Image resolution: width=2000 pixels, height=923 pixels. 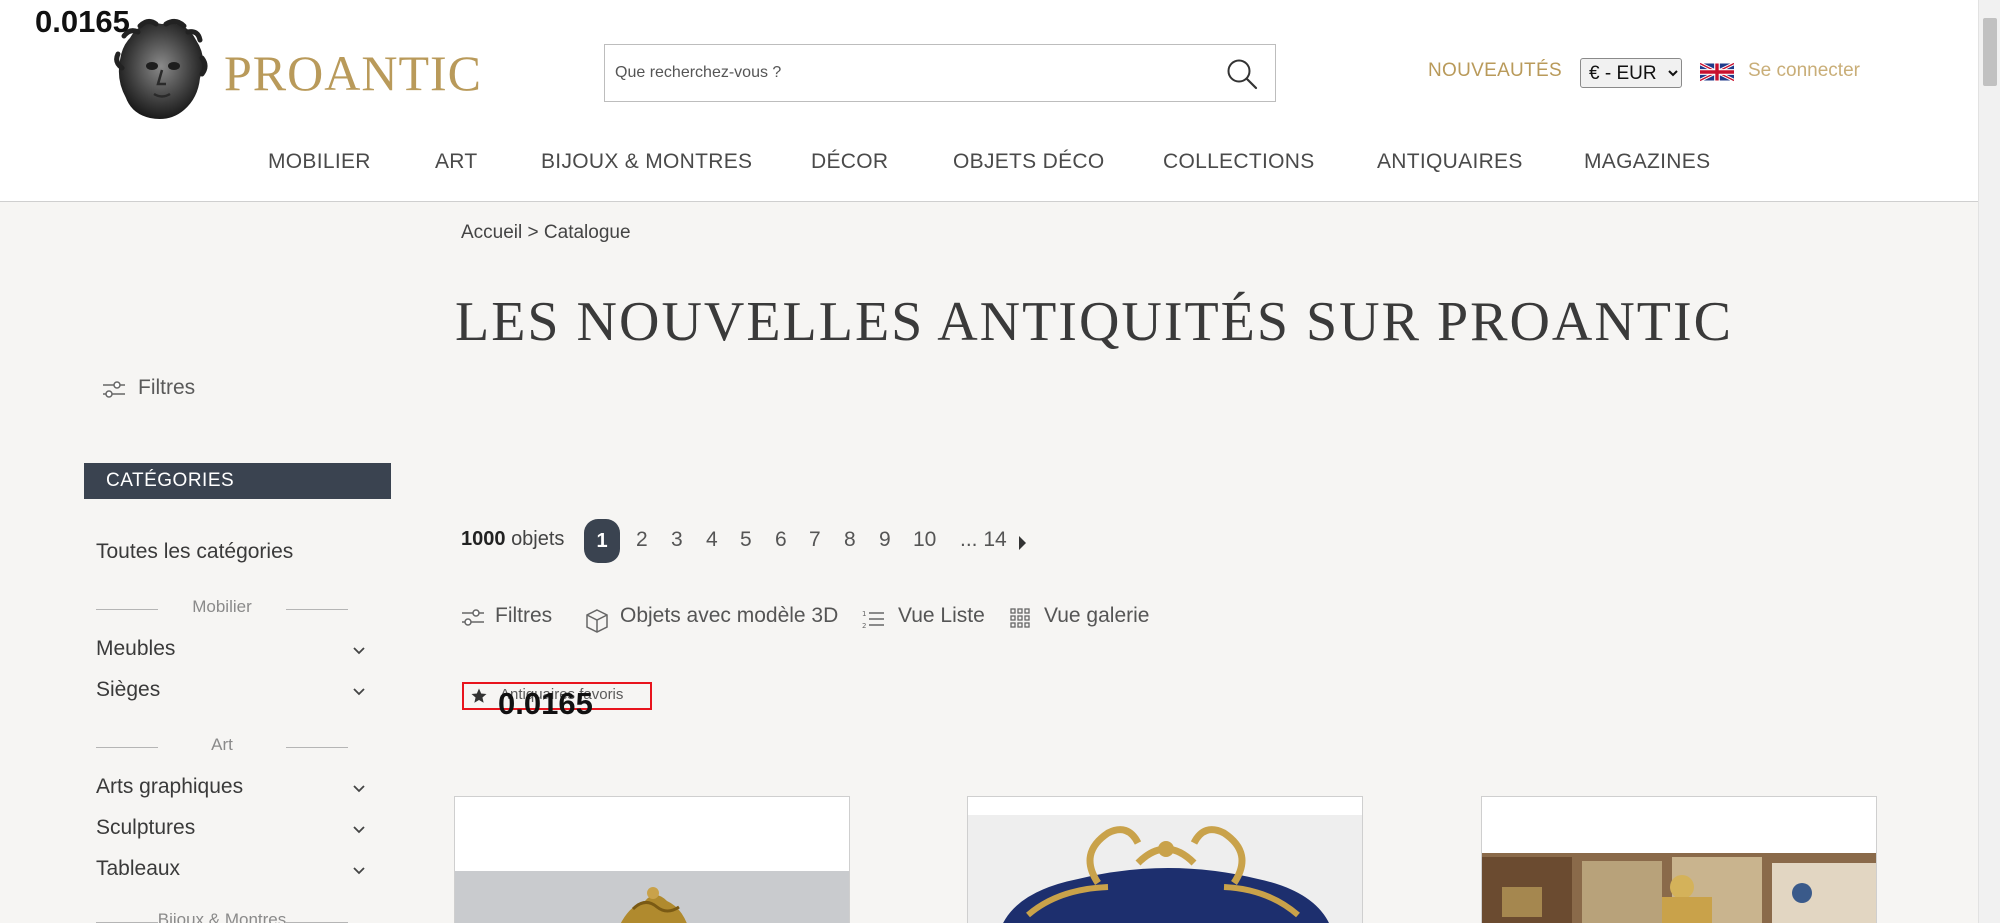 I want to click on section-heading-art: Art, so click(x=222, y=747).